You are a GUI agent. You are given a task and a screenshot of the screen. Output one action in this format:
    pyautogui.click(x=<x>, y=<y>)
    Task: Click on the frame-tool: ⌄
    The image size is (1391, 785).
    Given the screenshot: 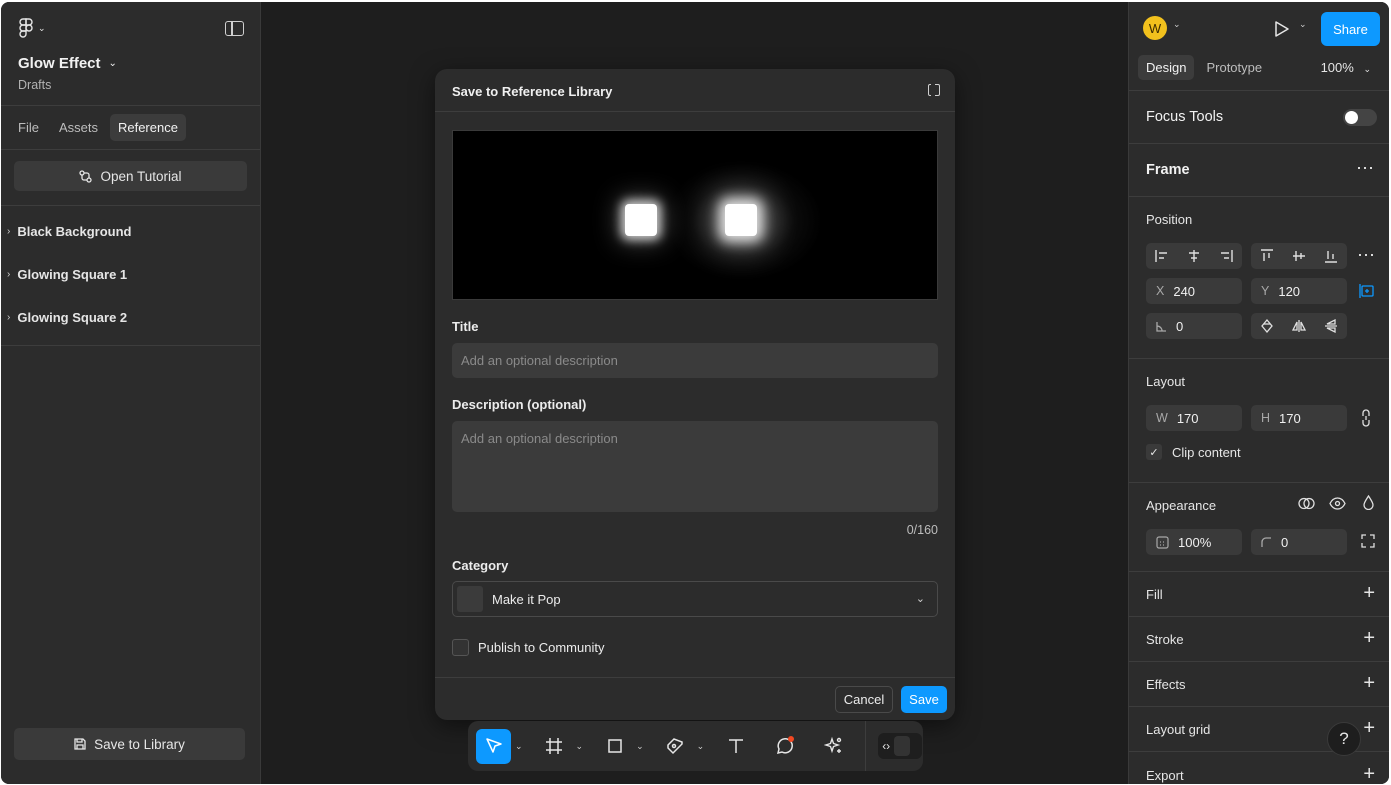 What is the action you would take?
    pyautogui.click(x=560, y=746)
    